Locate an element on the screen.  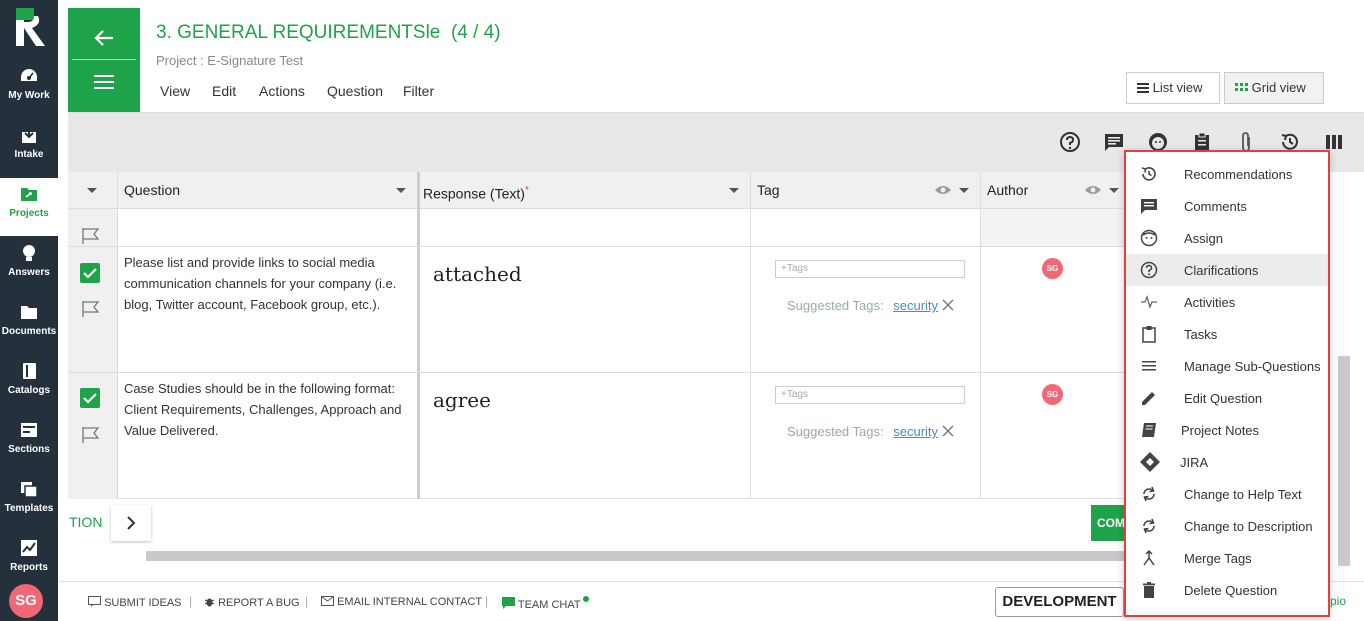
column-label: Question is located at coordinates (152, 190).